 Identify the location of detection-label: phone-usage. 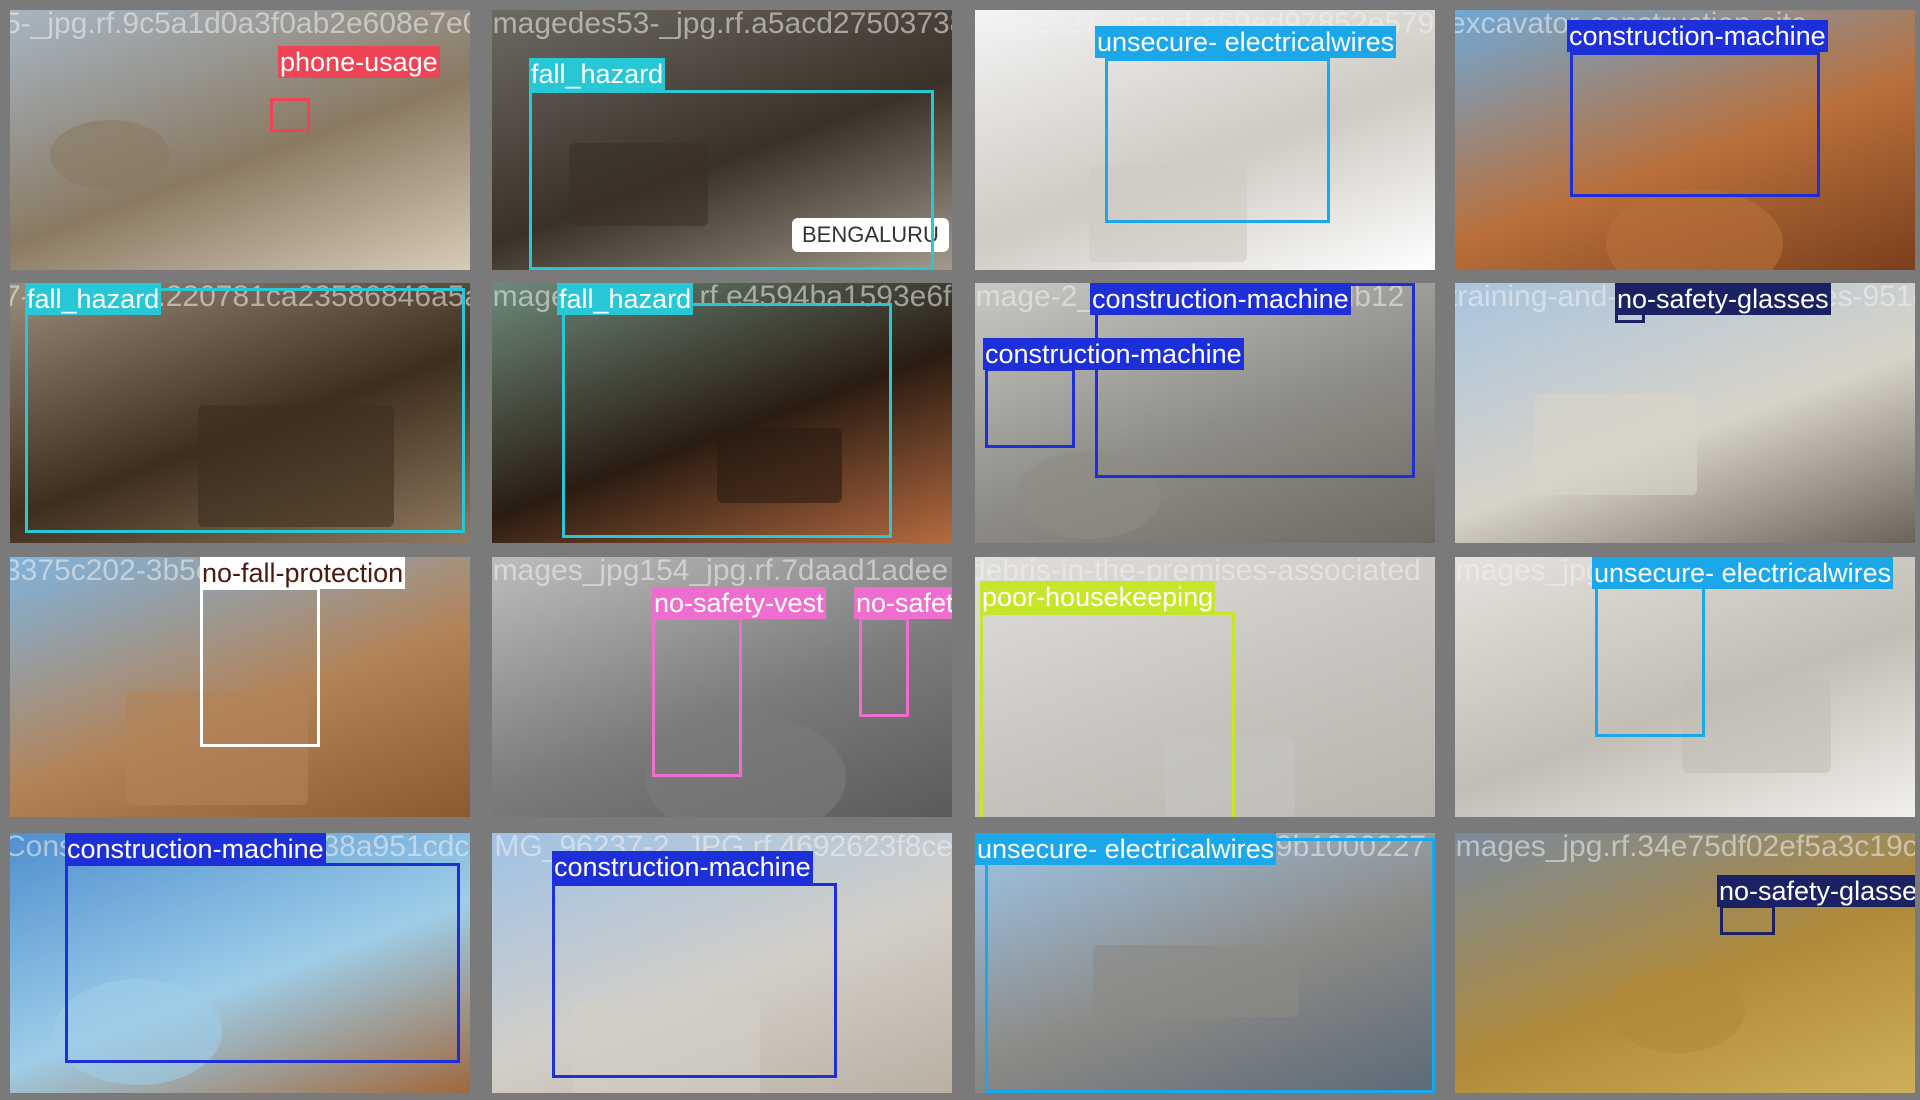
(359, 62).